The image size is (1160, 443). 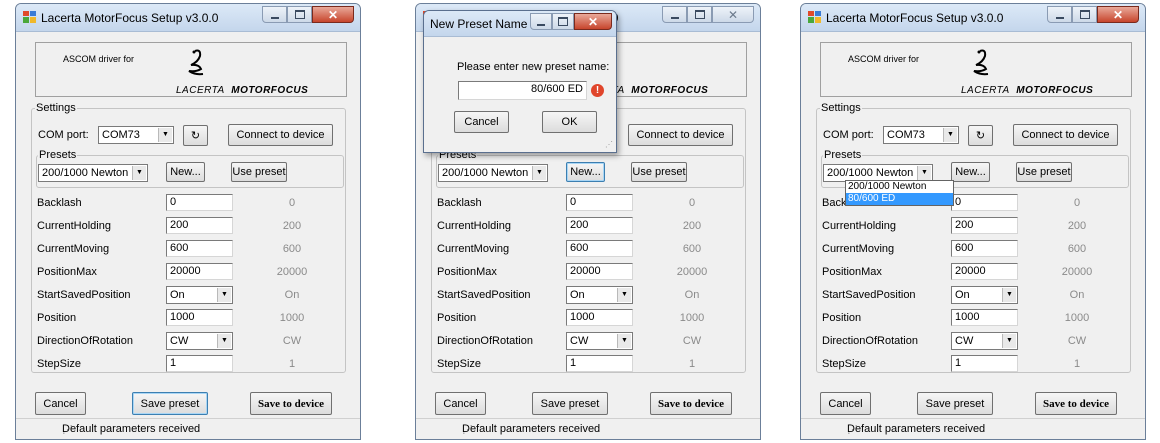 I want to click on dialog-minimize-button, so click(x=541, y=21).